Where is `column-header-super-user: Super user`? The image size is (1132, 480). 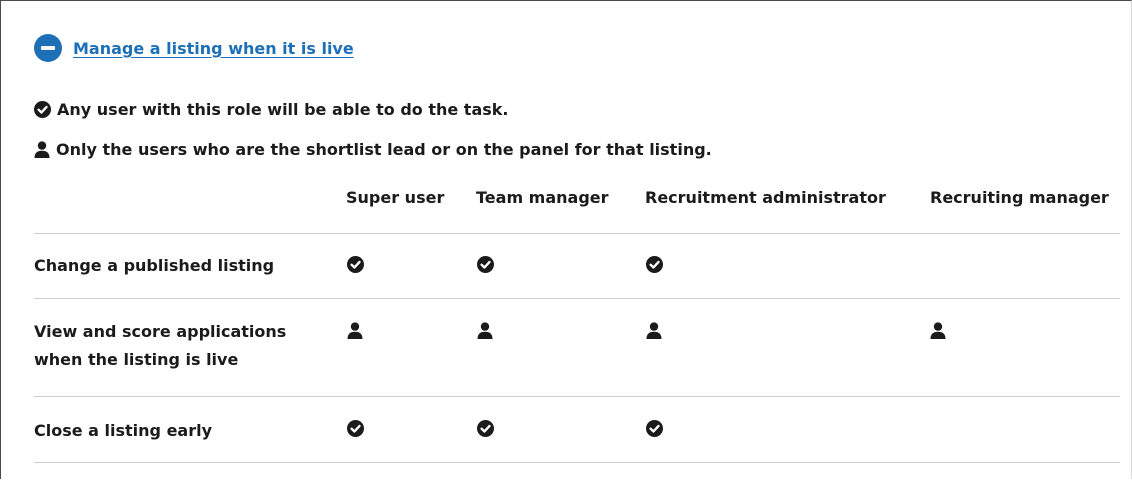 column-header-super-user: Super user is located at coordinates (395, 197).